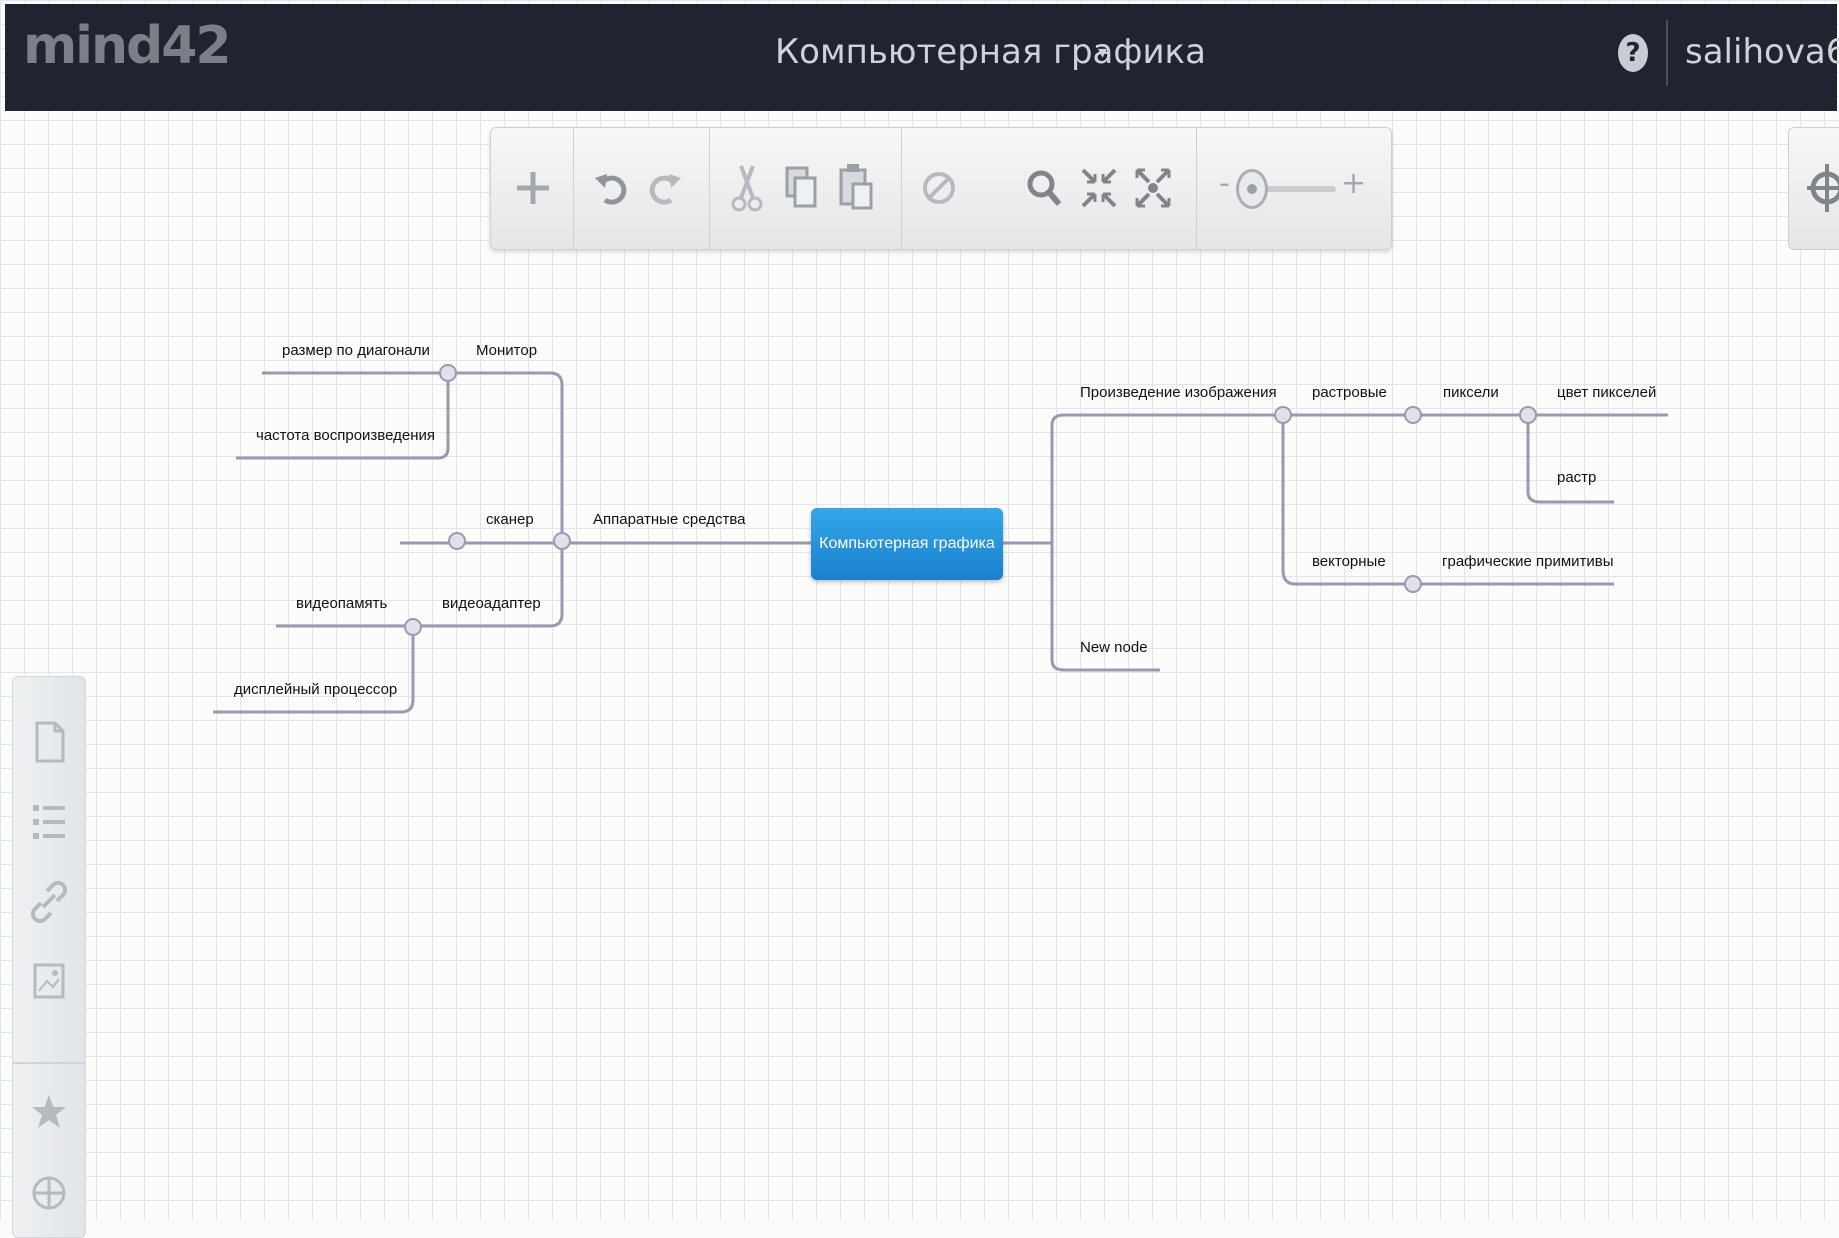 The height and width of the screenshot is (1238, 1839). I want to click on note-icon, so click(49, 742).